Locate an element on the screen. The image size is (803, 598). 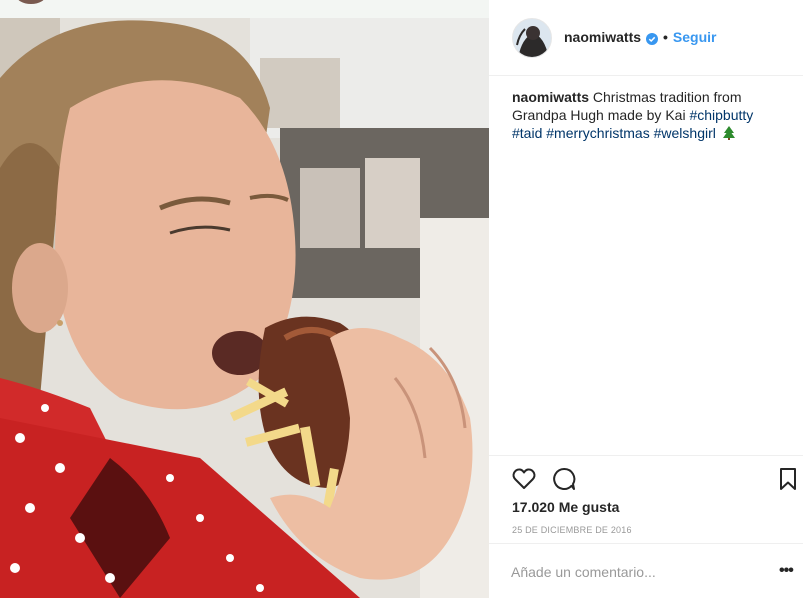
heart-outline-icon is located at coordinates (524, 479).